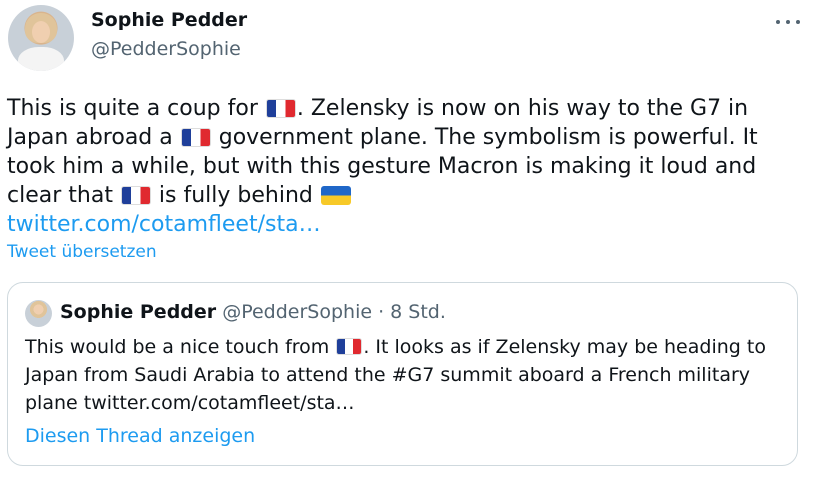 The width and height of the screenshot is (821, 479). I want to click on more-icon, so click(788, 22).